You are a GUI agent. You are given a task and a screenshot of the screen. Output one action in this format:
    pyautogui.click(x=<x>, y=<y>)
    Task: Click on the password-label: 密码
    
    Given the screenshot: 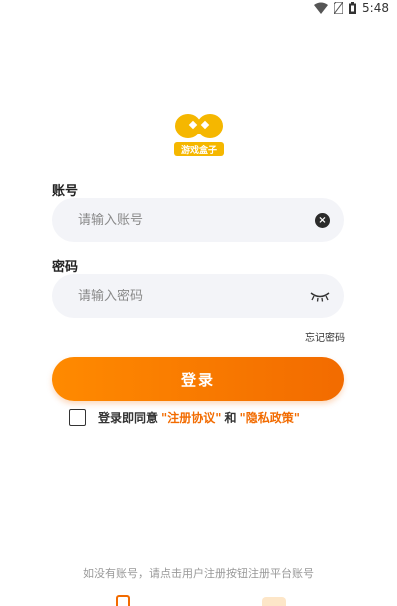 What is the action you would take?
    pyautogui.click(x=65, y=267)
    